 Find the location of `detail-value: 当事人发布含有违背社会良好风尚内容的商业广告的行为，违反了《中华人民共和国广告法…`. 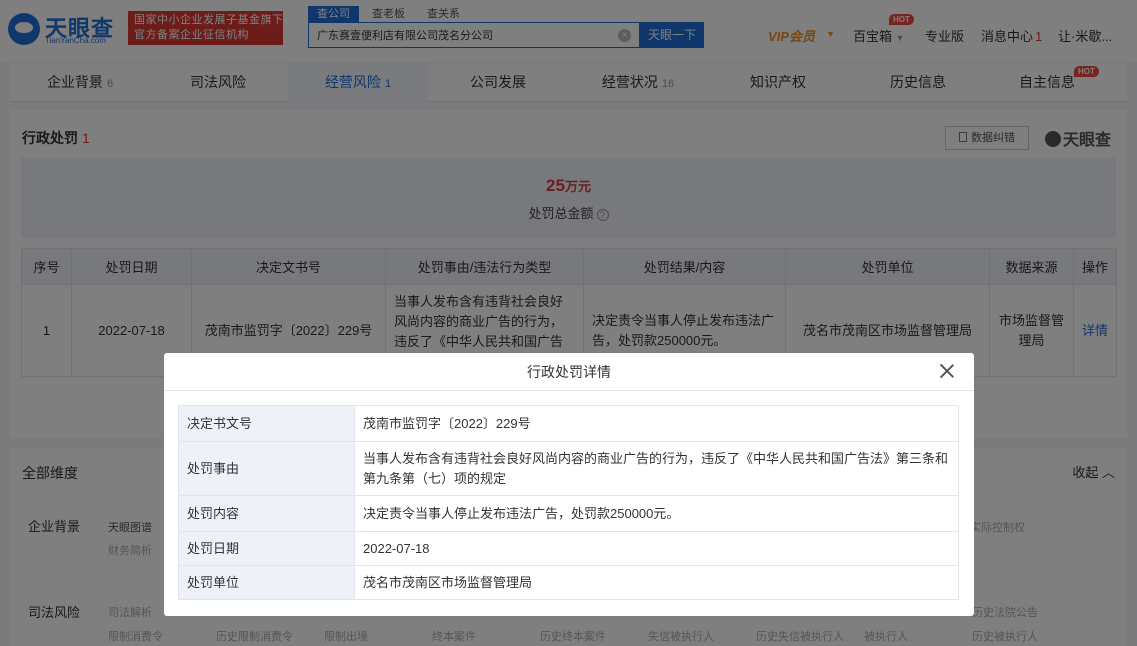

detail-value: 当事人发布含有违背社会良好风尚内容的商业广告的行为，违反了《中华人民共和国广告法… is located at coordinates (656, 468).